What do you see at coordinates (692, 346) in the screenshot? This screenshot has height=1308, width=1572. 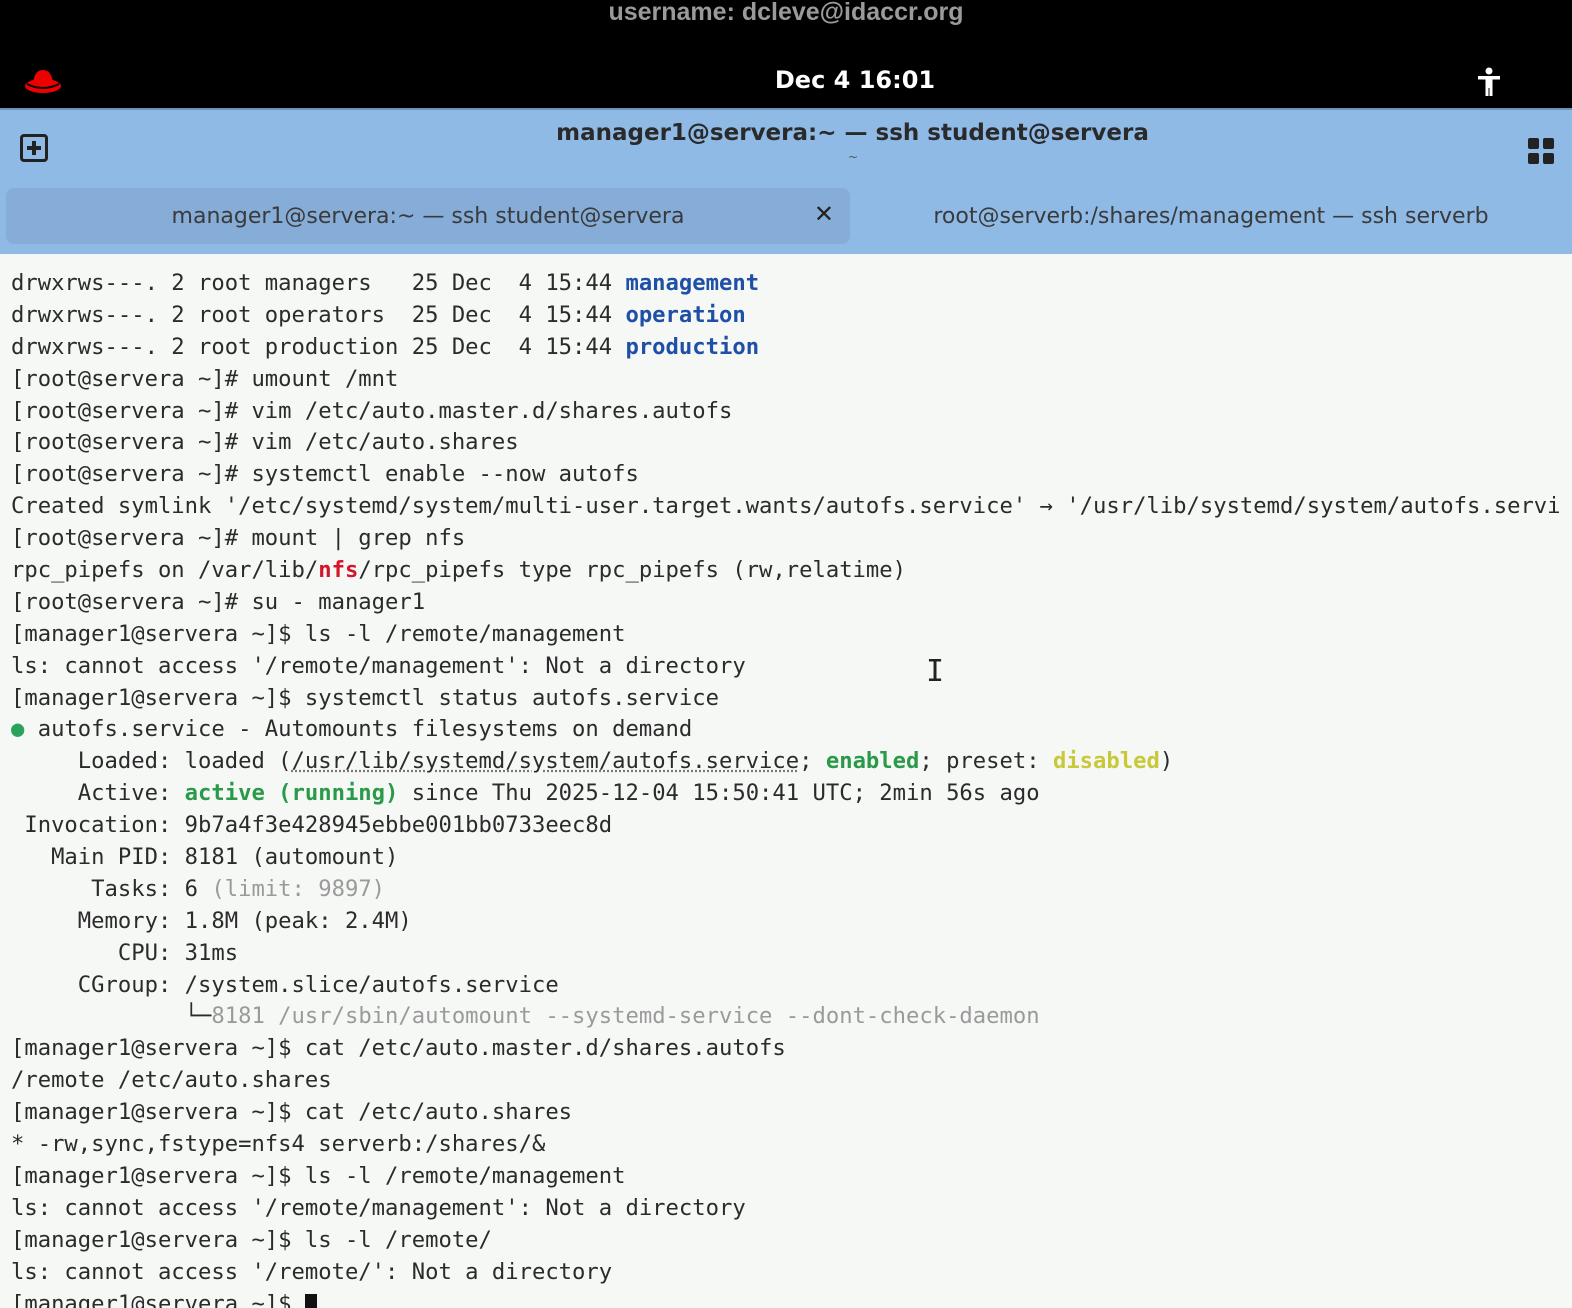 I see `terminal-text: production` at bounding box center [692, 346].